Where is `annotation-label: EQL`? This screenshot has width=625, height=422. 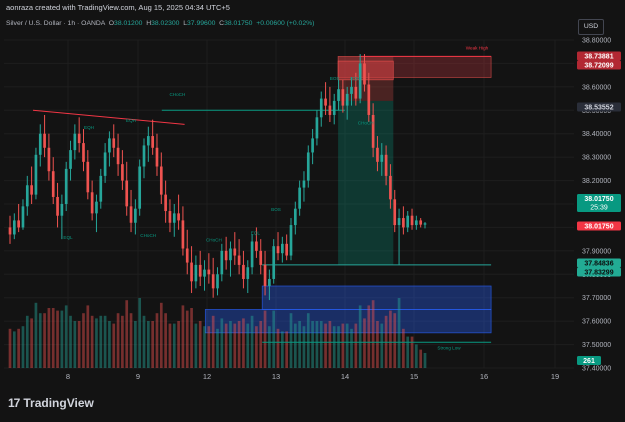
annotation-label: EQL is located at coordinates (68, 237).